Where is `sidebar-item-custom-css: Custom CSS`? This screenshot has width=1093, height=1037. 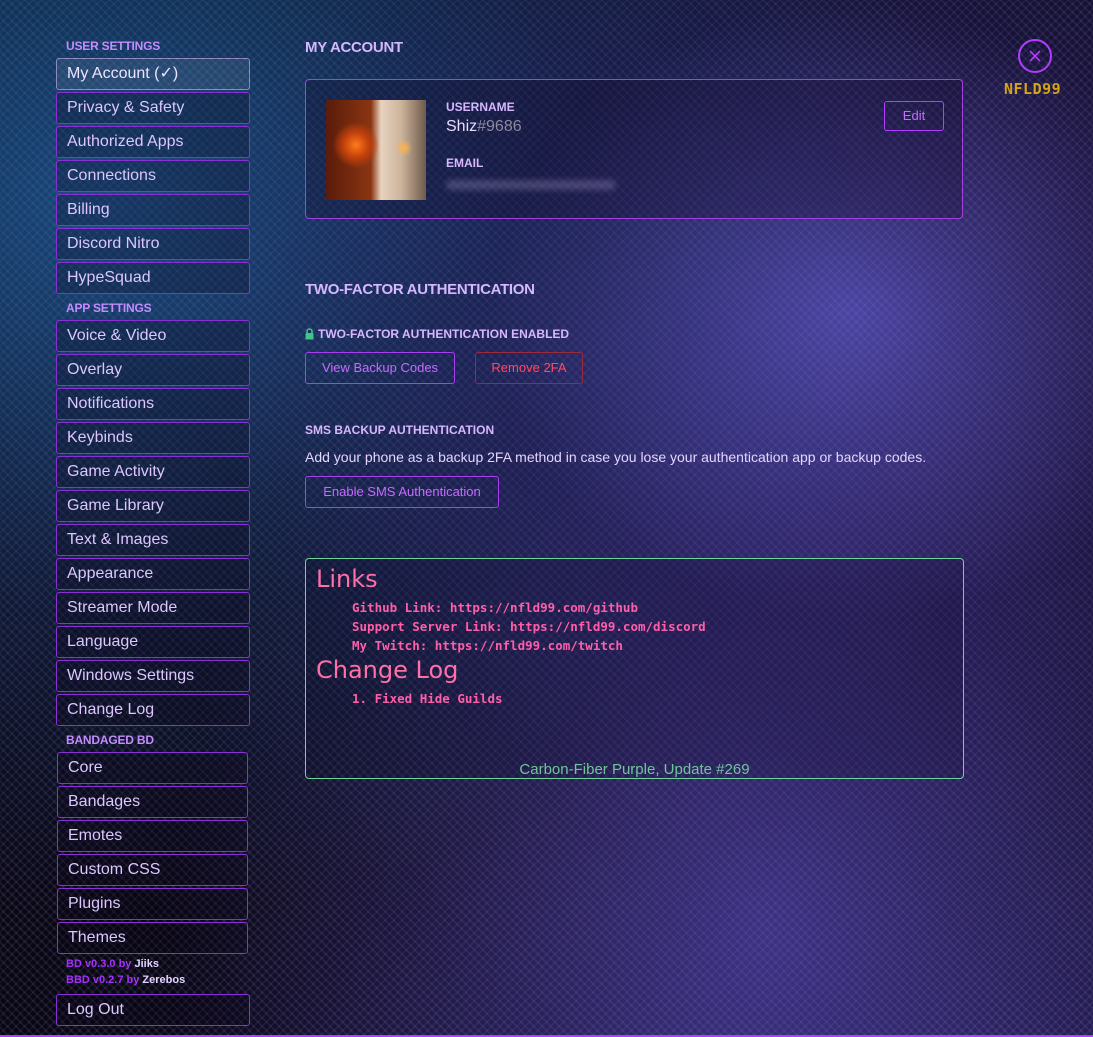 sidebar-item-custom-css: Custom CSS is located at coordinates (152, 870).